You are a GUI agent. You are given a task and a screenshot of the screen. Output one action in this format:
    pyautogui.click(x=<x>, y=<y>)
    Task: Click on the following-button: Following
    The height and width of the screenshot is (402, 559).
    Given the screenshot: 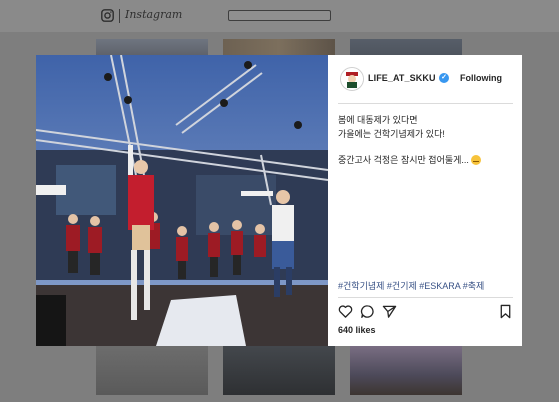 What is the action you would take?
    pyautogui.click(x=481, y=78)
    